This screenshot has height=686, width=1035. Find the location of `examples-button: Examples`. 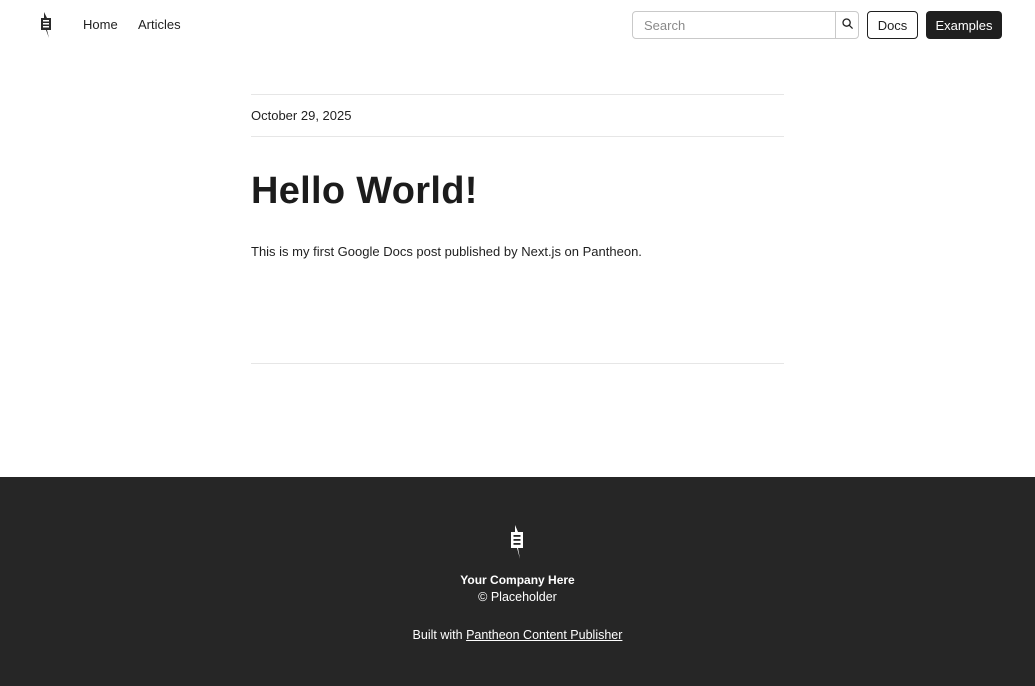

examples-button: Examples is located at coordinates (964, 25).